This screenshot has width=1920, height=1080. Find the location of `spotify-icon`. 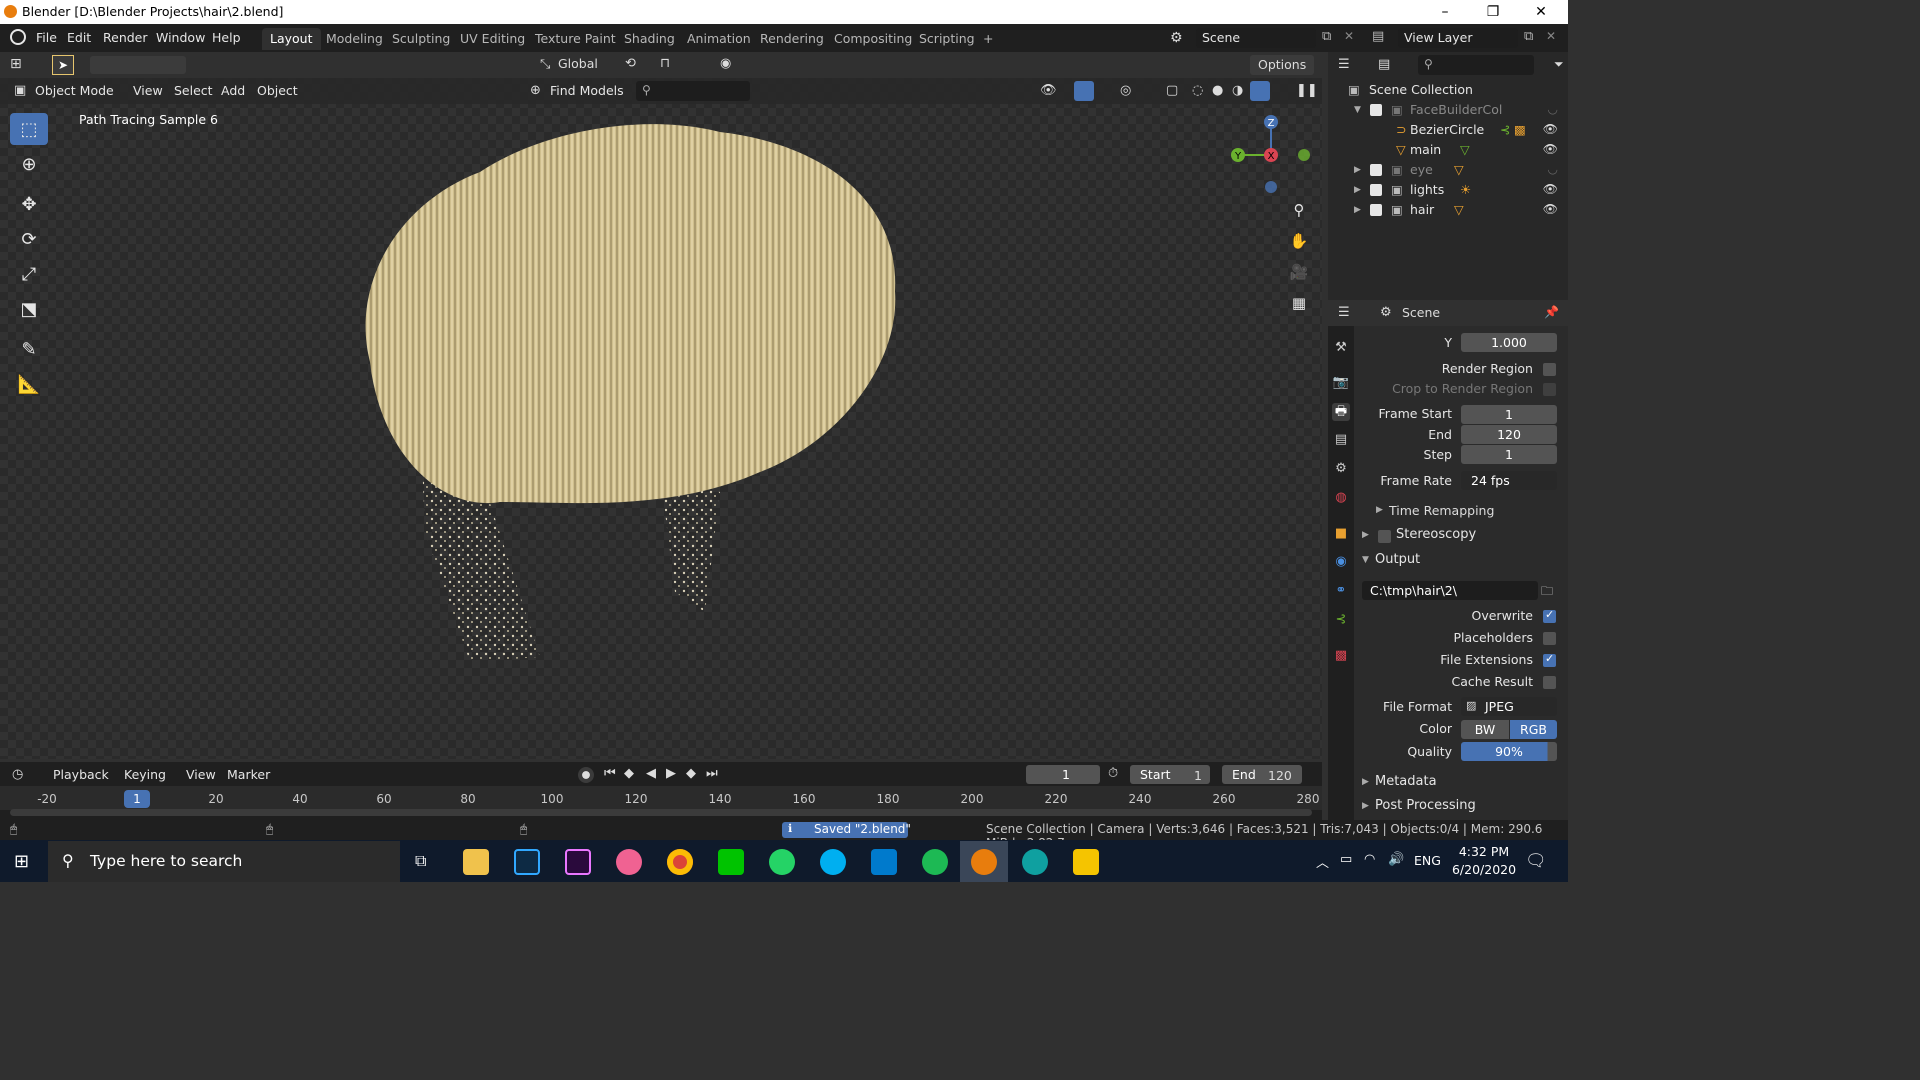

spotify-icon is located at coordinates (935, 862).